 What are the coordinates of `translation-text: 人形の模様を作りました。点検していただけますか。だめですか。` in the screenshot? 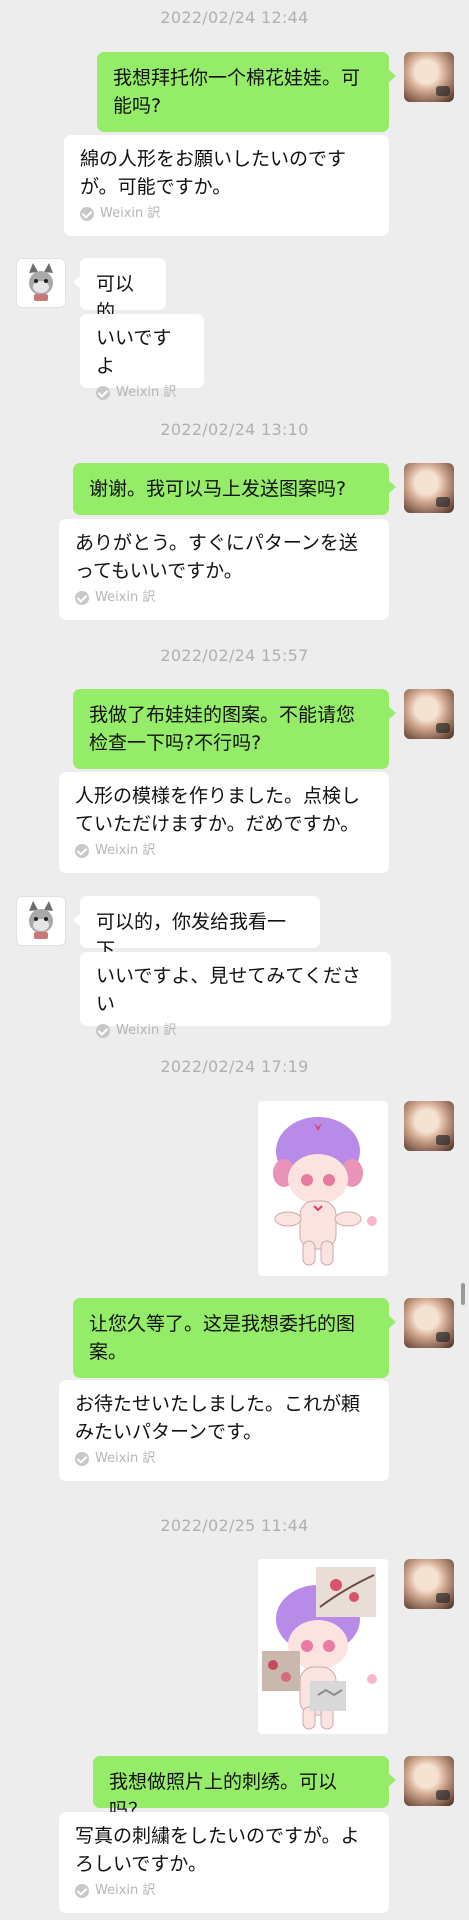 It's located at (218, 810).